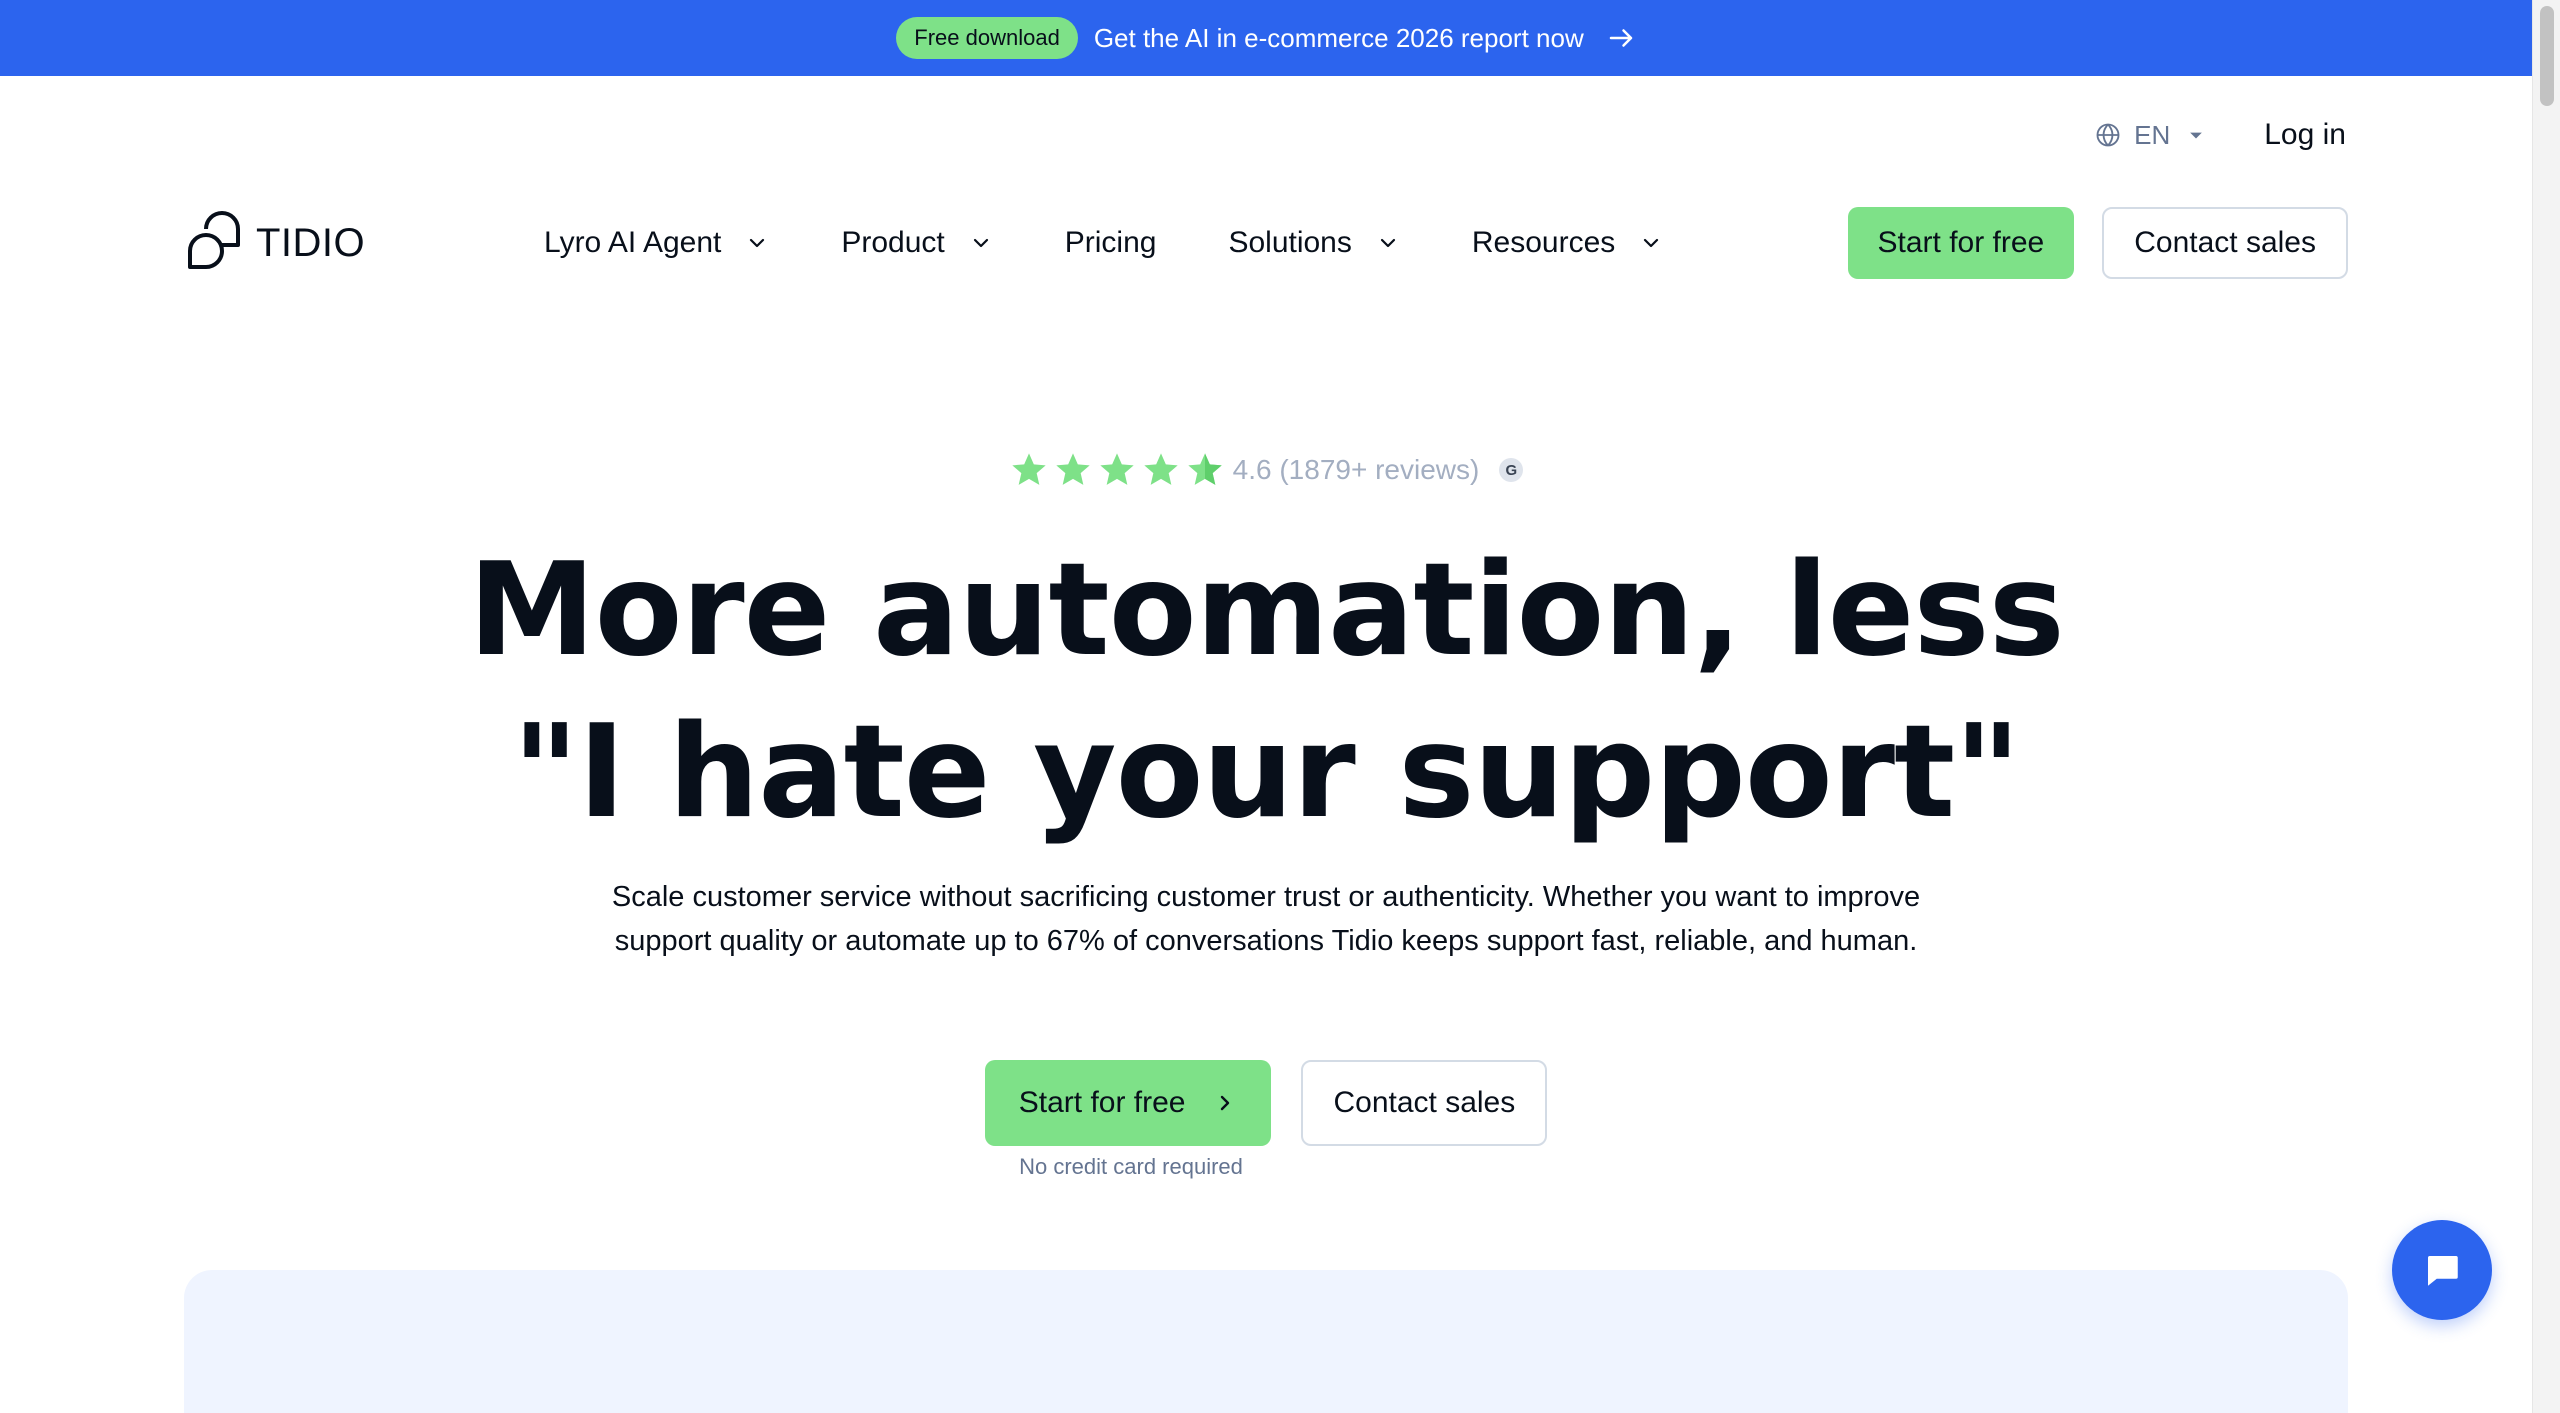 This screenshot has height=1413, width=2560. I want to click on utility-row: EN Log in, so click(2220, 135).